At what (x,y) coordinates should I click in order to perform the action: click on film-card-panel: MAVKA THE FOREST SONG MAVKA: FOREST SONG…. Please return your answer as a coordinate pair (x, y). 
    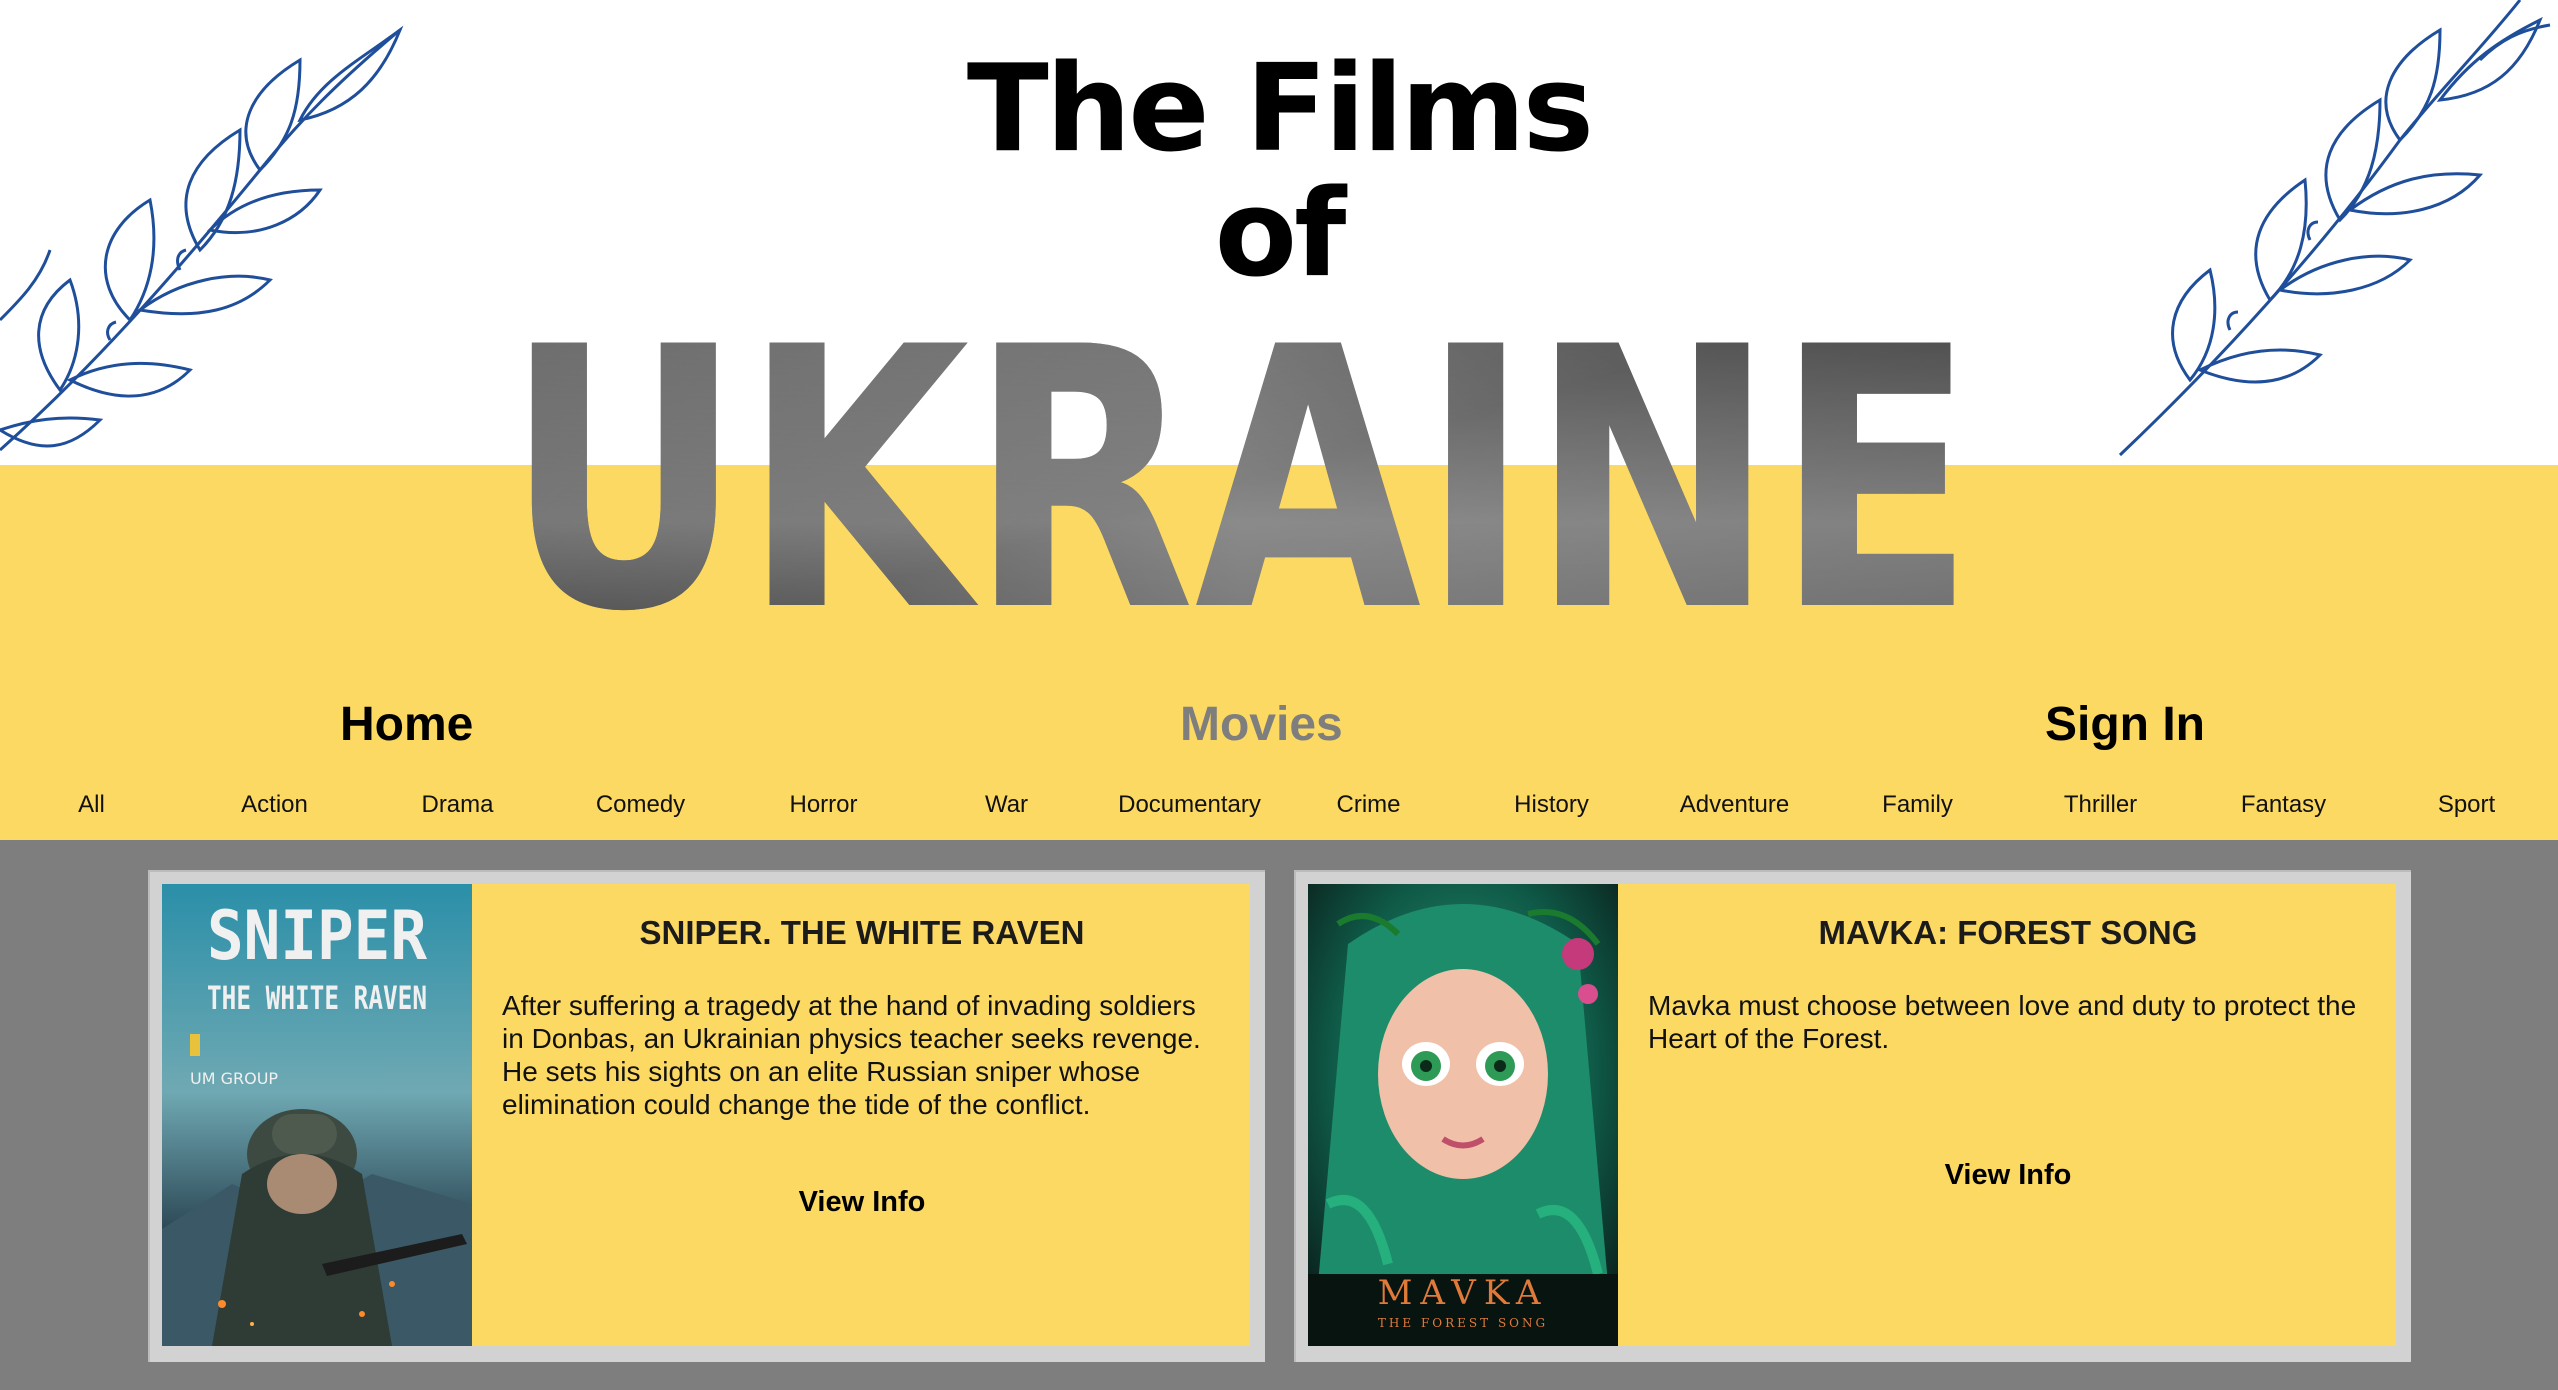
    Looking at the image, I should click on (1852, 1115).